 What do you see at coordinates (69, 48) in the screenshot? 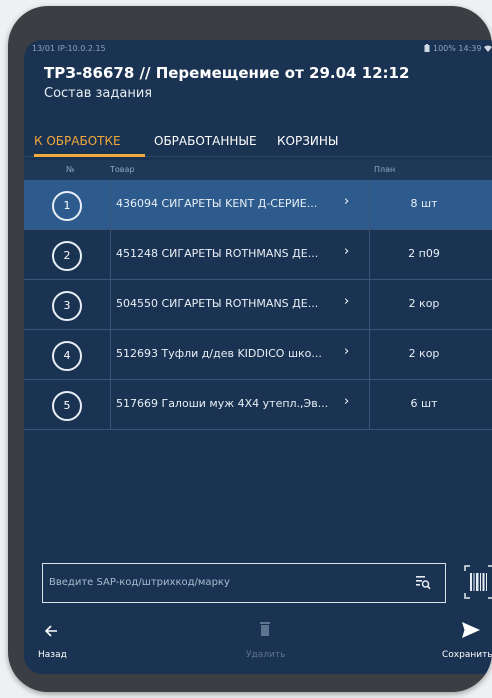
I see `status-ip: 13/01 IP:10.0.2.15` at bounding box center [69, 48].